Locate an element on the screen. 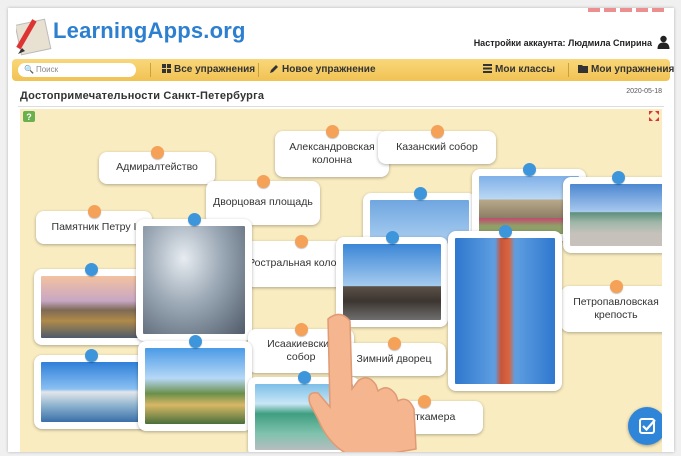 This screenshot has height=456, width=681. check-answers-button is located at coordinates (645, 426).